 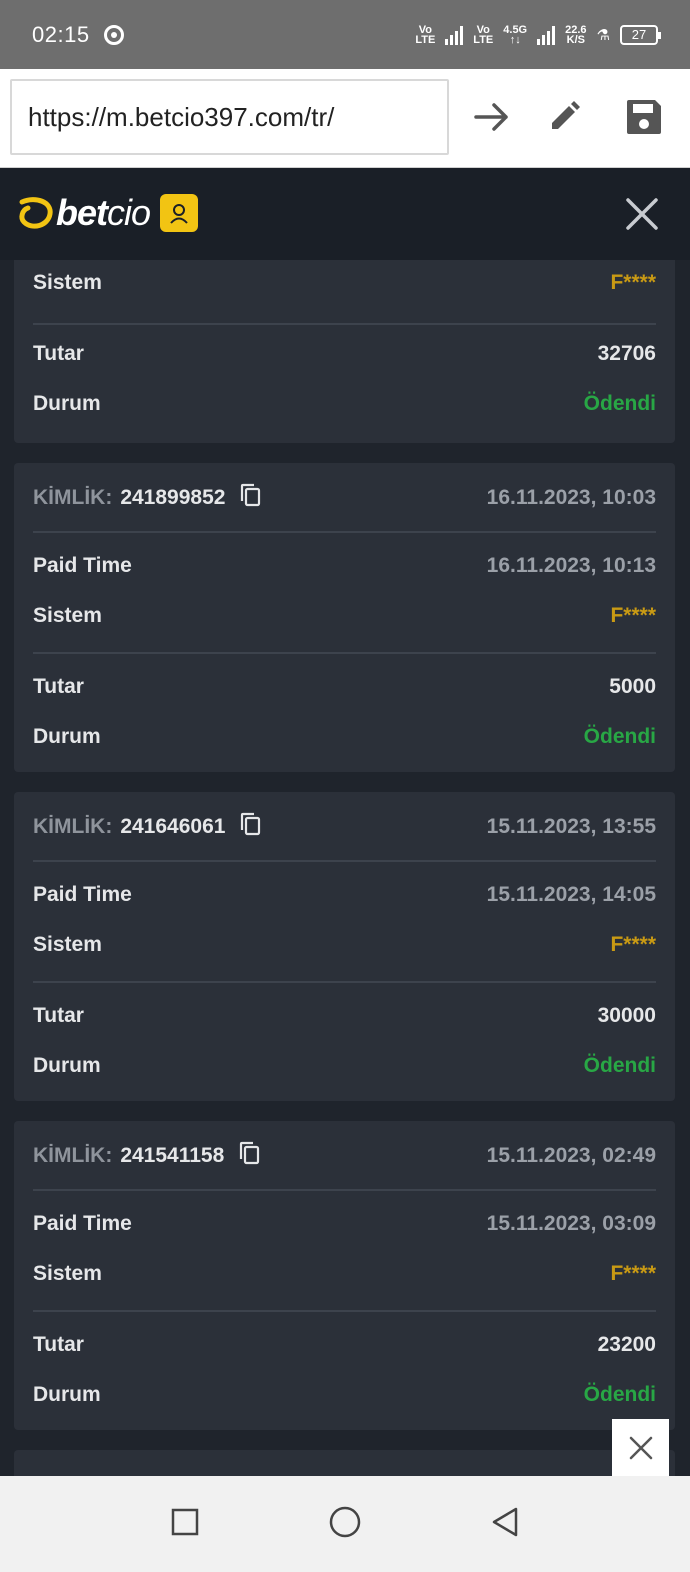 What do you see at coordinates (36, 213) in the screenshot?
I see `logo-swirl-icon` at bounding box center [36, 213].